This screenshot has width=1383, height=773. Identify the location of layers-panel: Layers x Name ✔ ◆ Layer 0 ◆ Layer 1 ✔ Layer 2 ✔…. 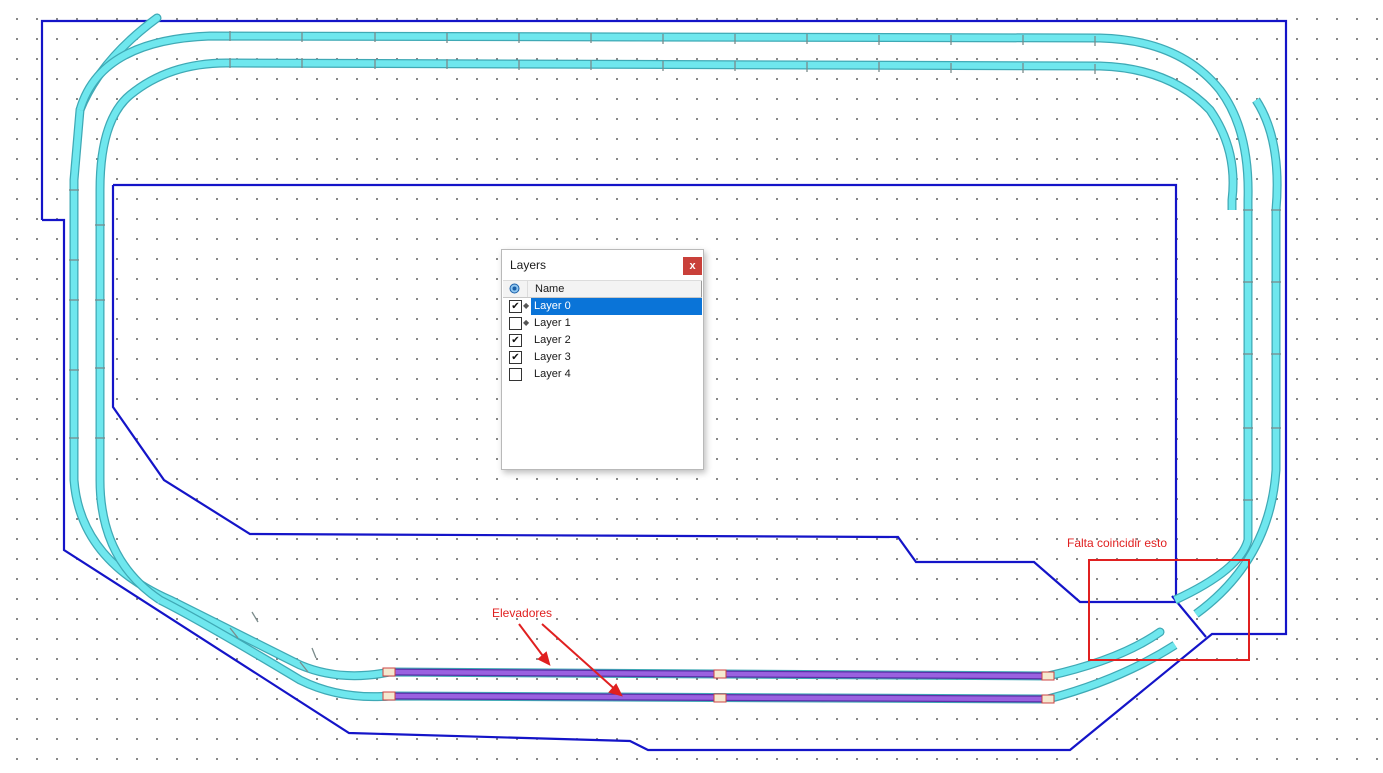
(602, 359).